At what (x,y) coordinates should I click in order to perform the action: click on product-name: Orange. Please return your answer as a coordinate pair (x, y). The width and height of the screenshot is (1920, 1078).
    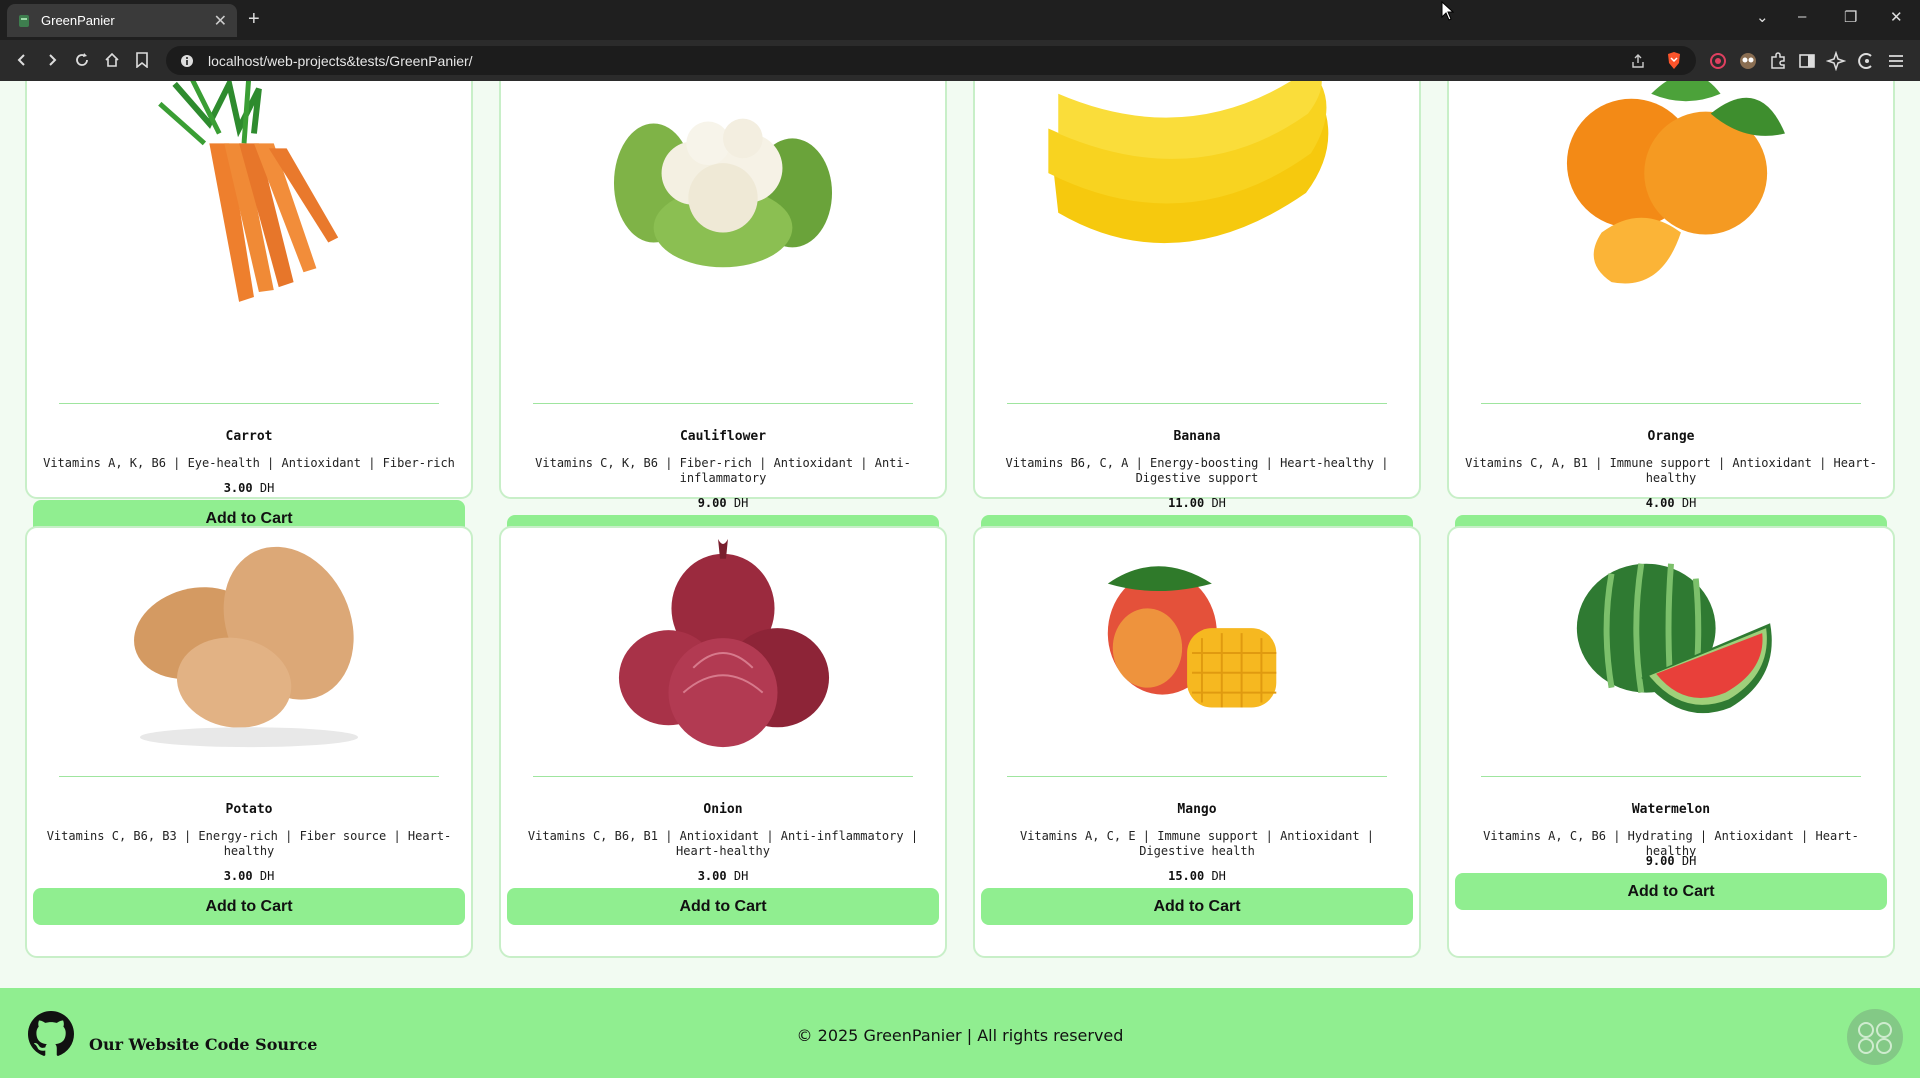
    Looking at the image, I should click on (1671, 436).